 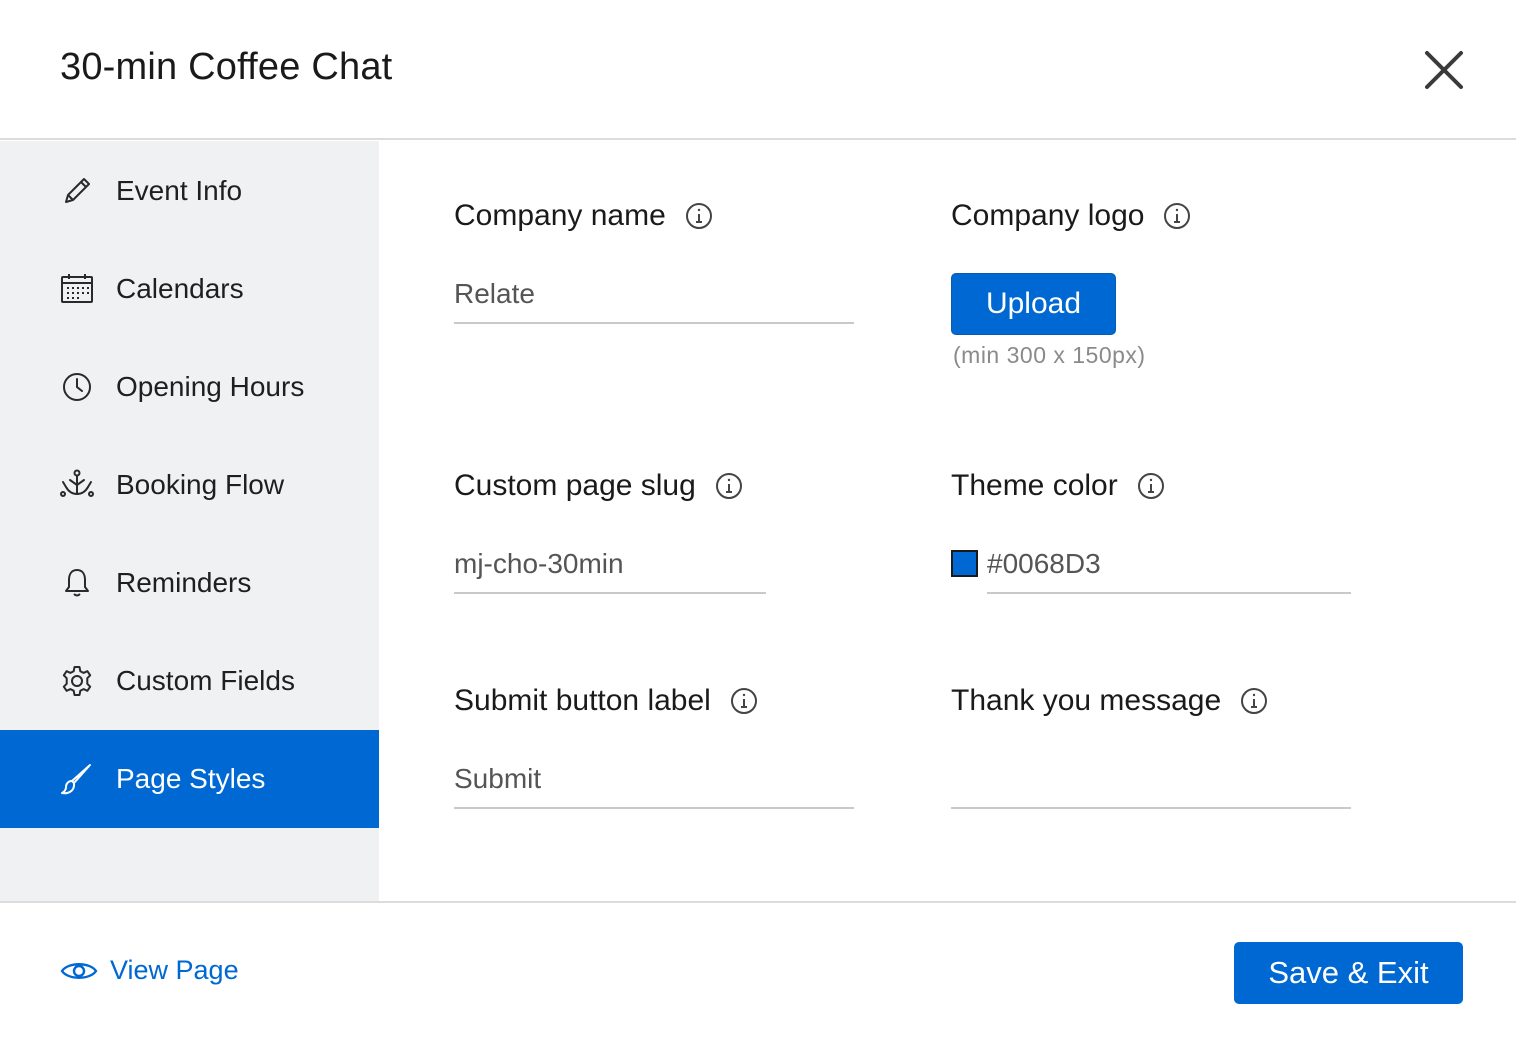 I want to click on calendar-icon, so click(x=77, y=289).